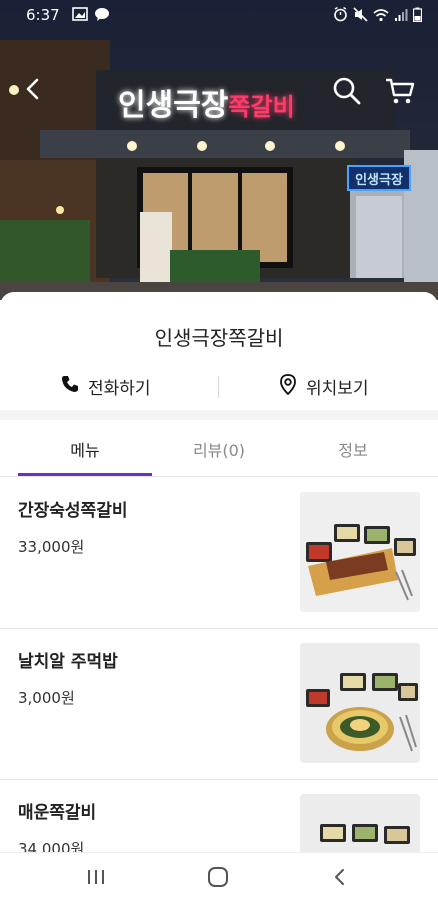 The height and width of the screenshot is (901, 438). What do you see at coordinates (360, 16) in the screenshot?
I see `mute-icon` at bounding box center [360, 16].